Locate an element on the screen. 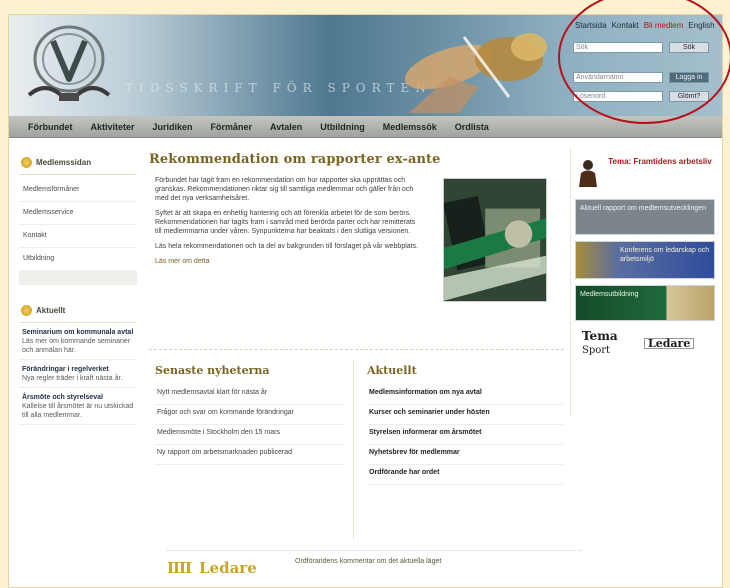 This screenshot has height=588, width=730. latest-news-item: Frågor och svar om kommande förändringar is located at coordinates (250, 415).